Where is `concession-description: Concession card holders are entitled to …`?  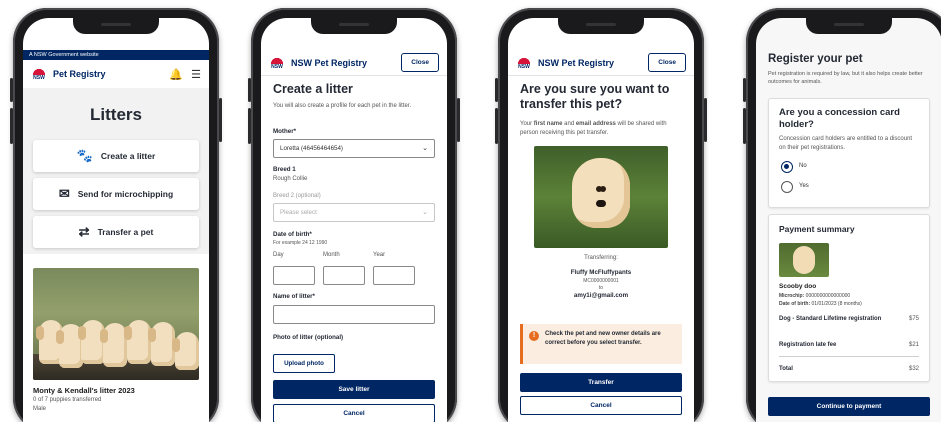 concession-description: Concession card holders are entitled to … is located at coordinates (846, 143).